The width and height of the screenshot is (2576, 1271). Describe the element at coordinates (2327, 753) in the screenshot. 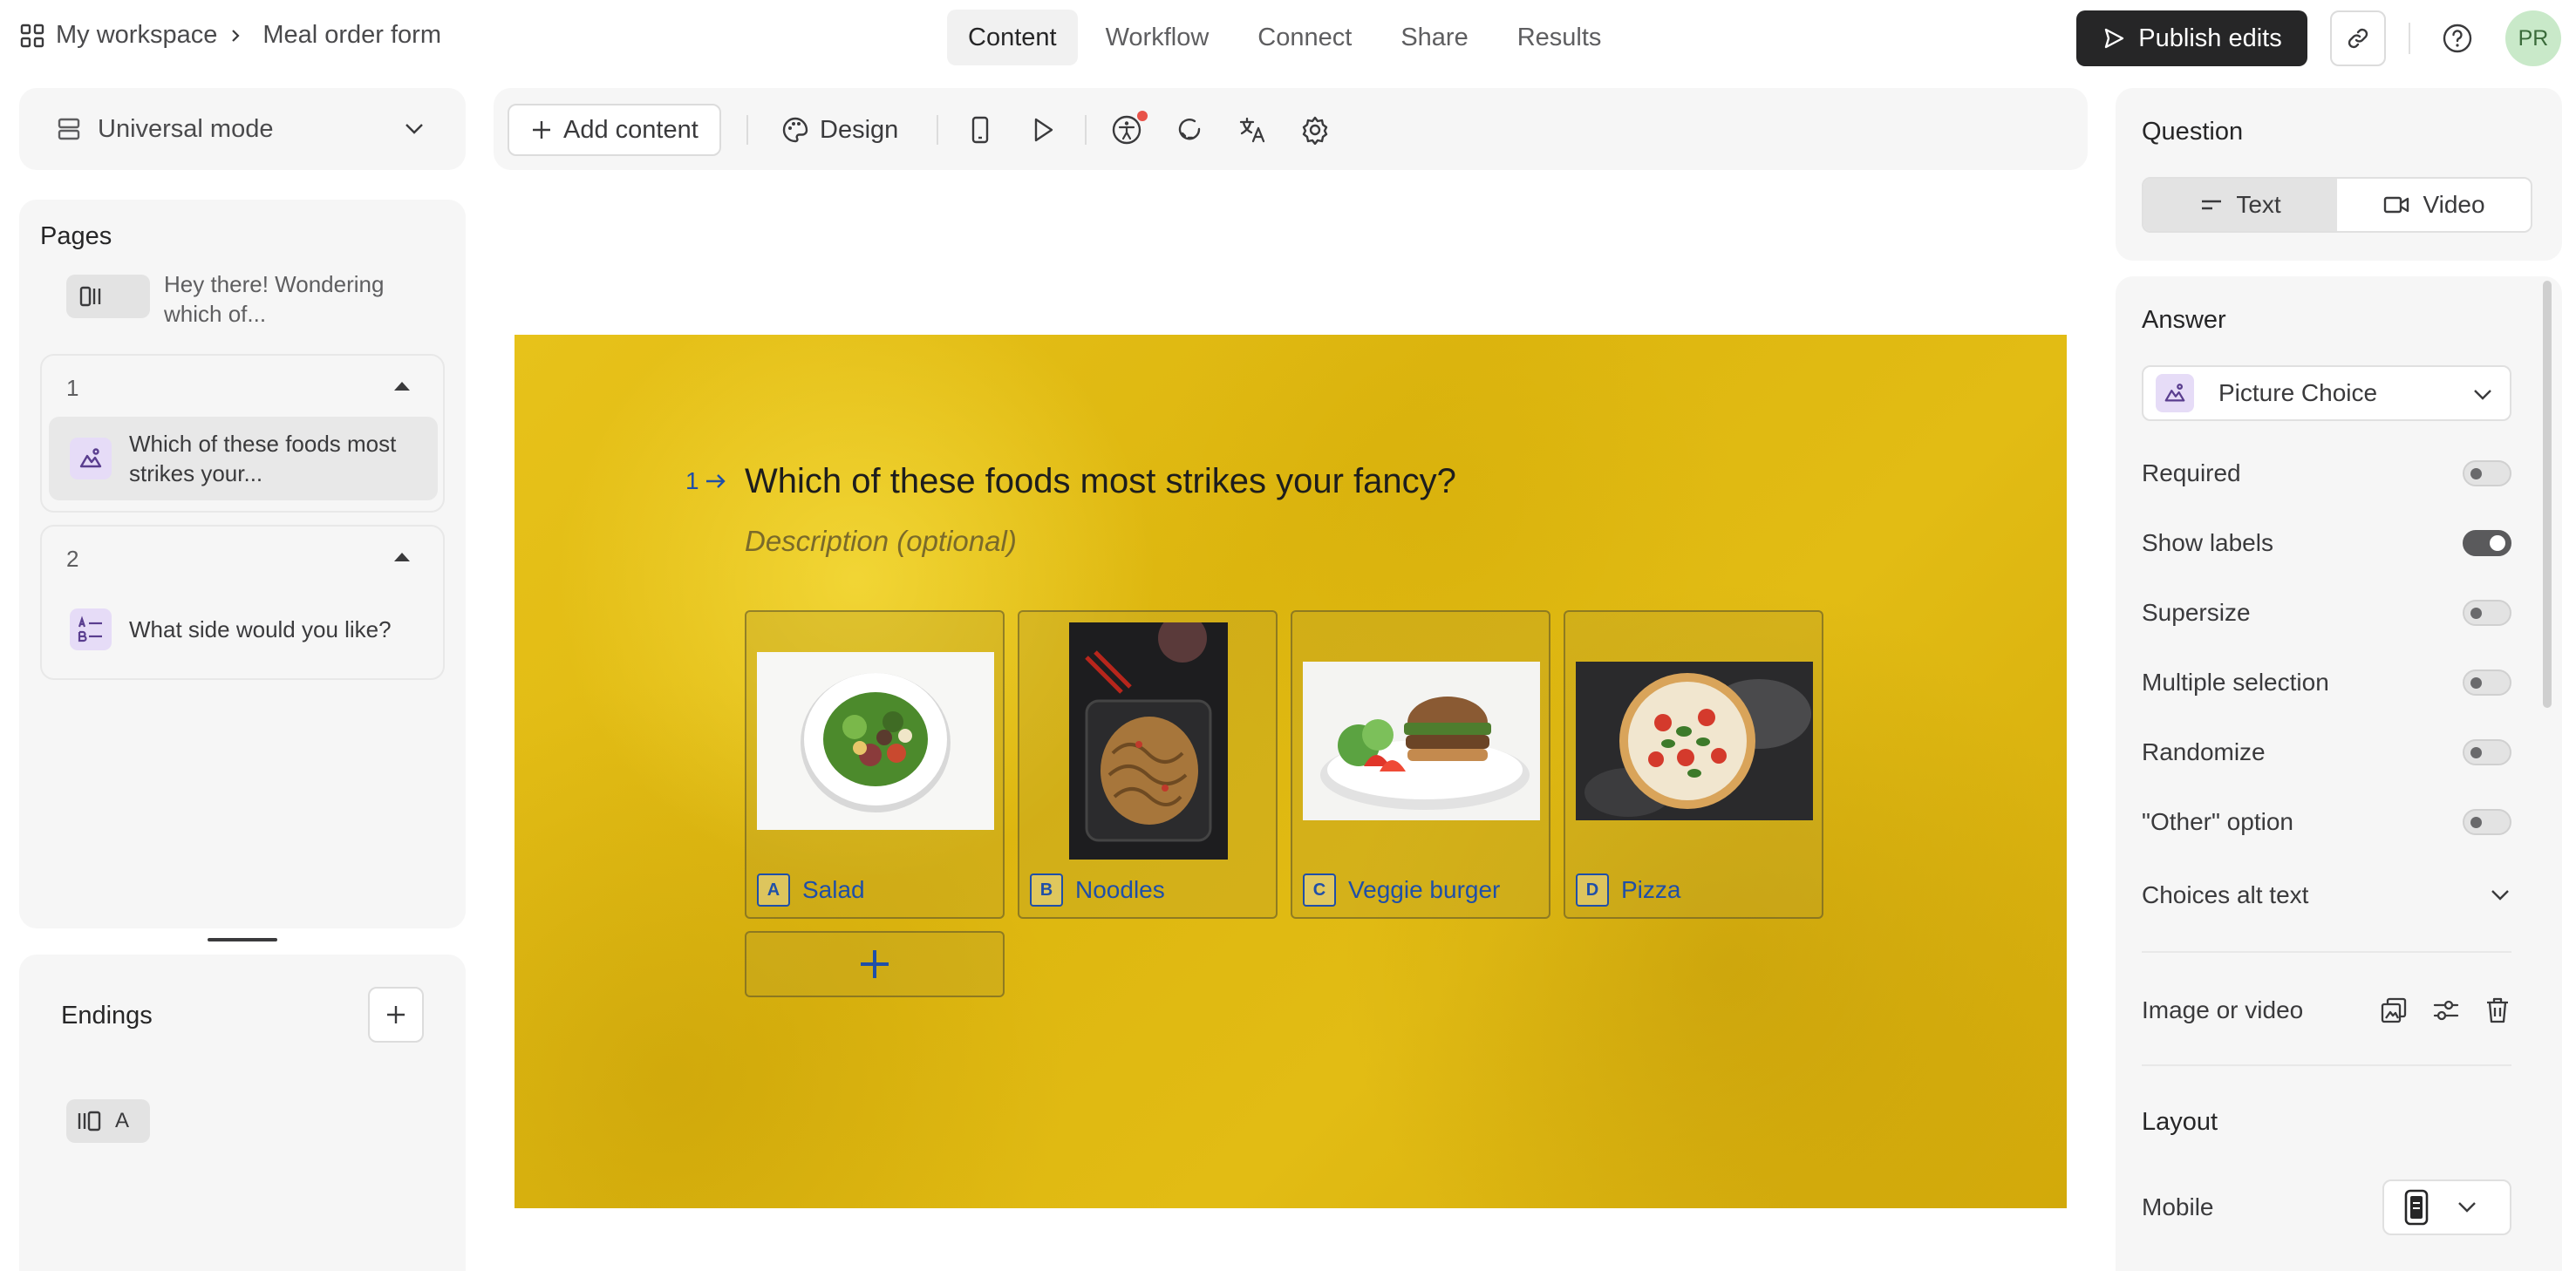

I see `setting-randomize: Randomize` at that location.